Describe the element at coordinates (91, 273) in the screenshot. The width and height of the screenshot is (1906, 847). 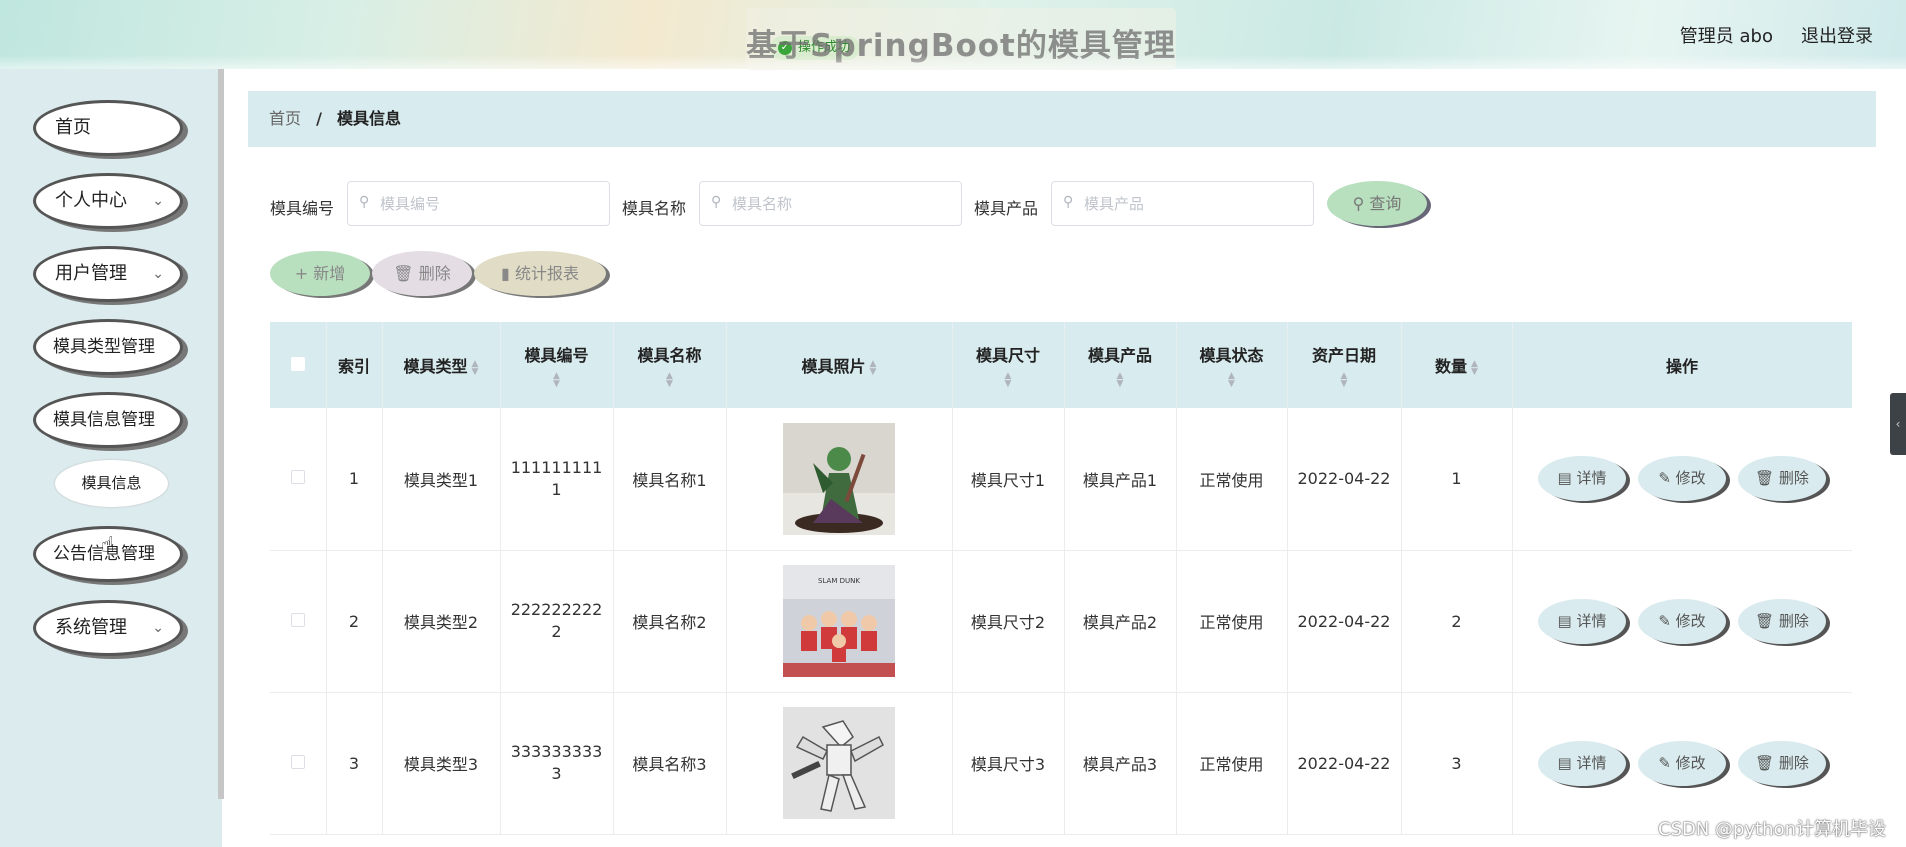
I see `sidebar-item-label: 用户管理` at that location.